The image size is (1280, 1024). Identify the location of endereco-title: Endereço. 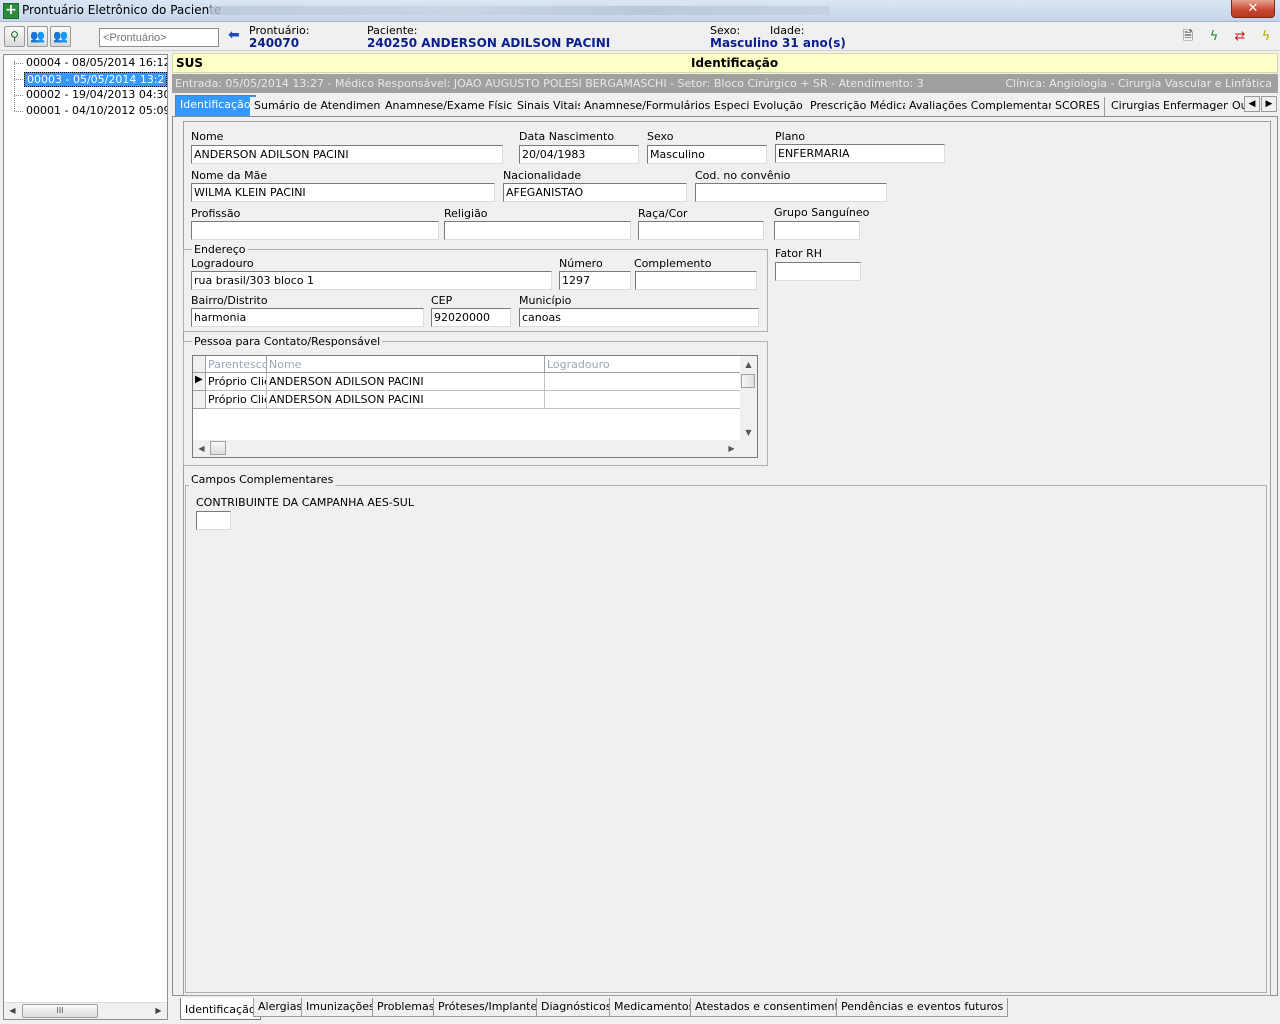
(220, 249).